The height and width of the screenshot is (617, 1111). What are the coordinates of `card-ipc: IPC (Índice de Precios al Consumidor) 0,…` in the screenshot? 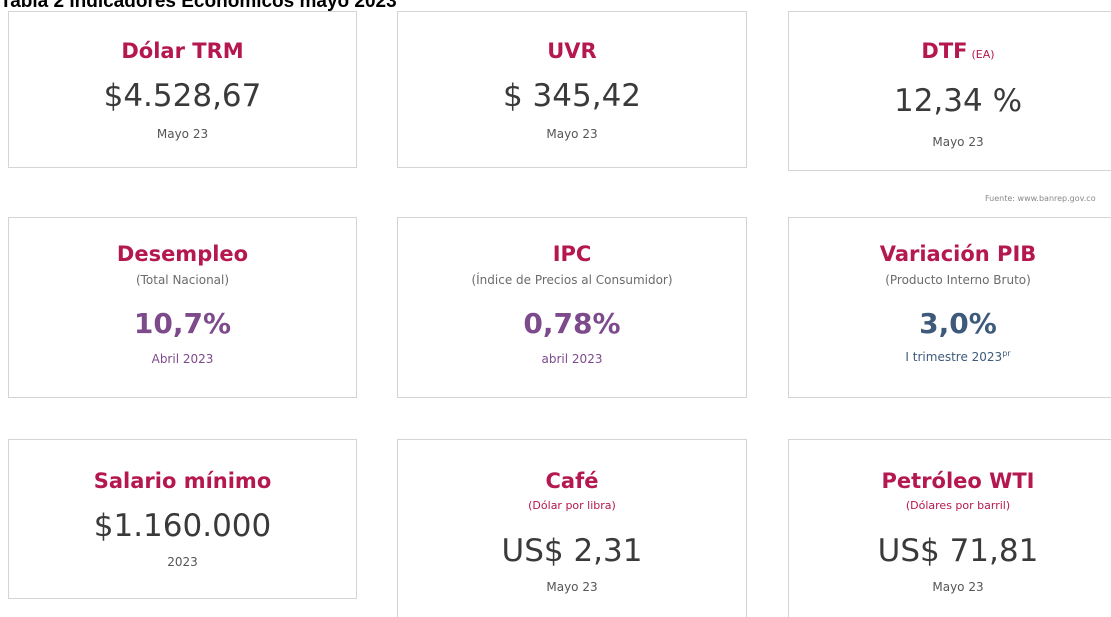 It's located at (572, 307).